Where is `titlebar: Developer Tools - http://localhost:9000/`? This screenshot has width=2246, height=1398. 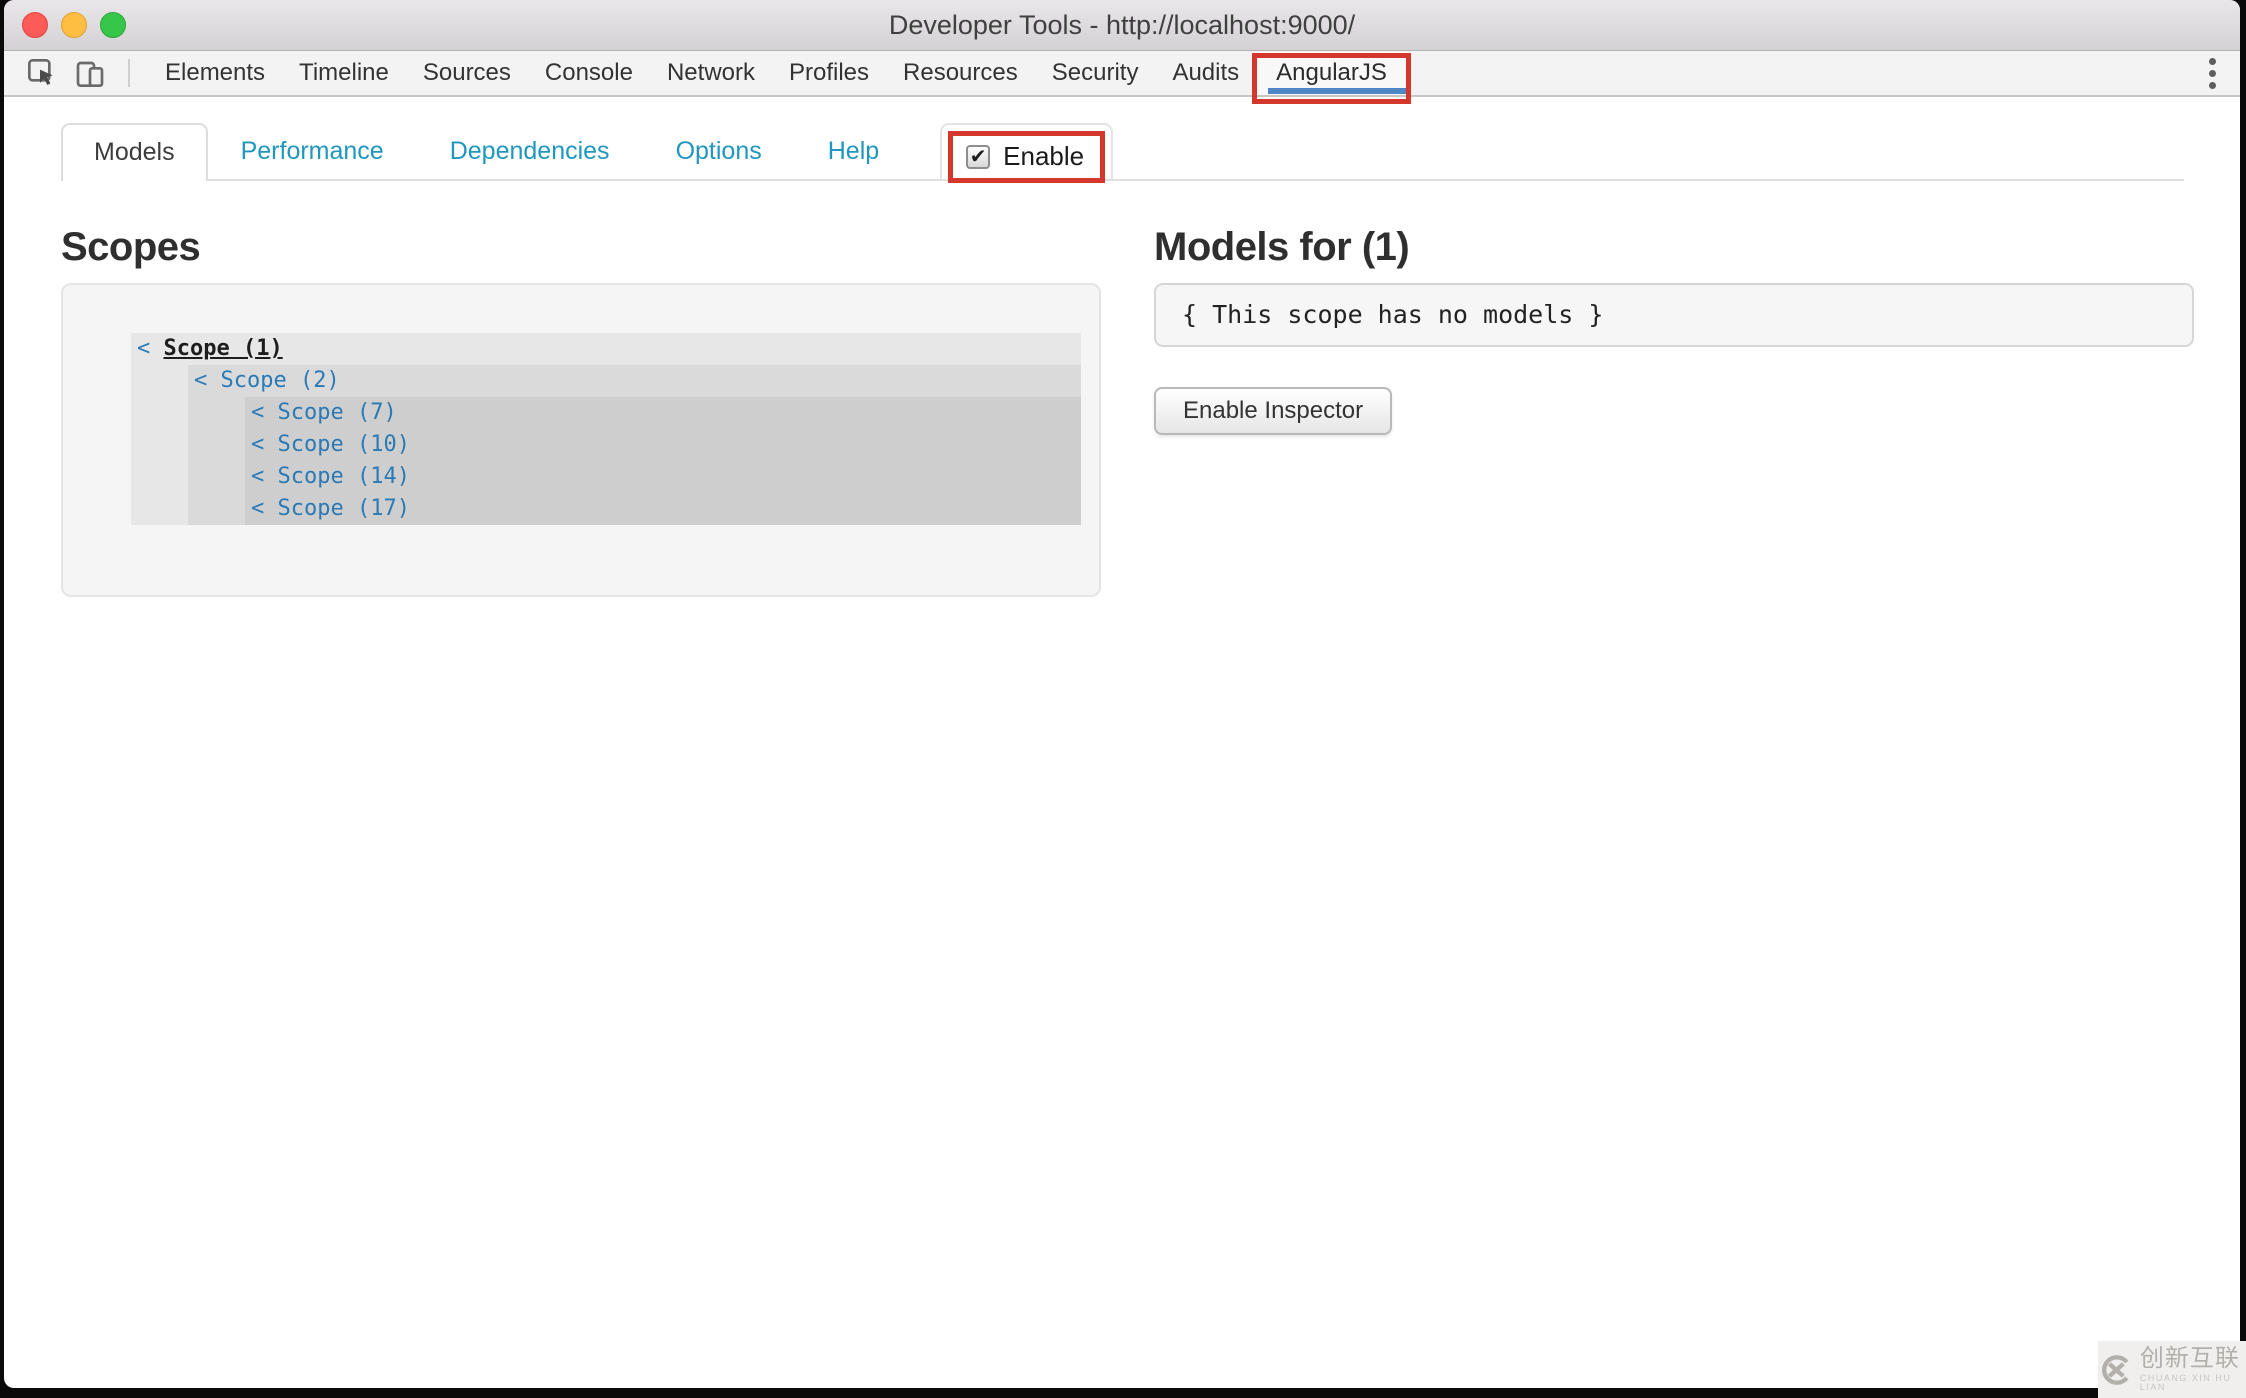 titlebar: Developer Tools - http://localhost:9000/ is located at coordinates (1122, 25).